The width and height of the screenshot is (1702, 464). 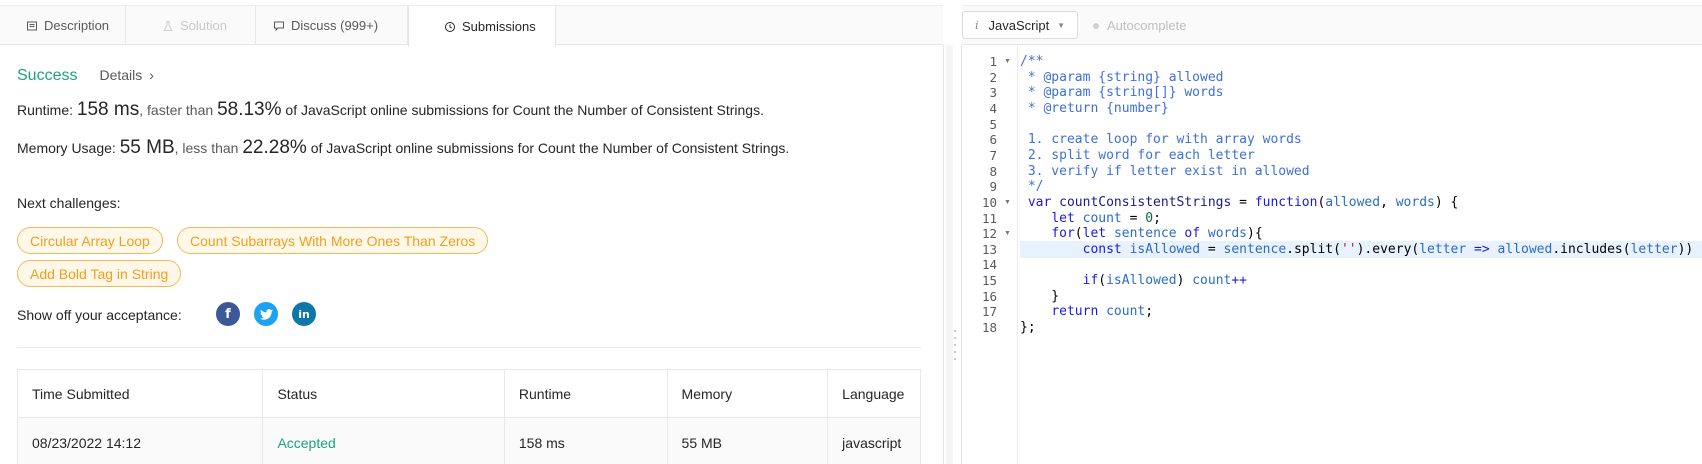 I want to click on code-line: * @param {string} allowed, so click(x=1361, y=77).